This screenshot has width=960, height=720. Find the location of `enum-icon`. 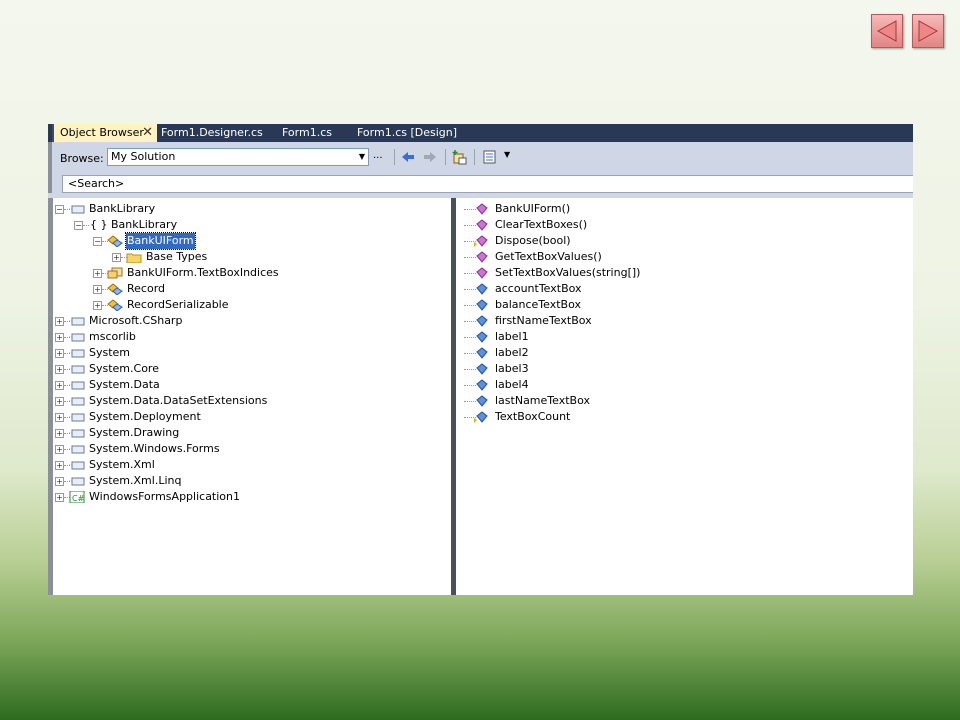

enum-icon is located at coordinates (115, 273).